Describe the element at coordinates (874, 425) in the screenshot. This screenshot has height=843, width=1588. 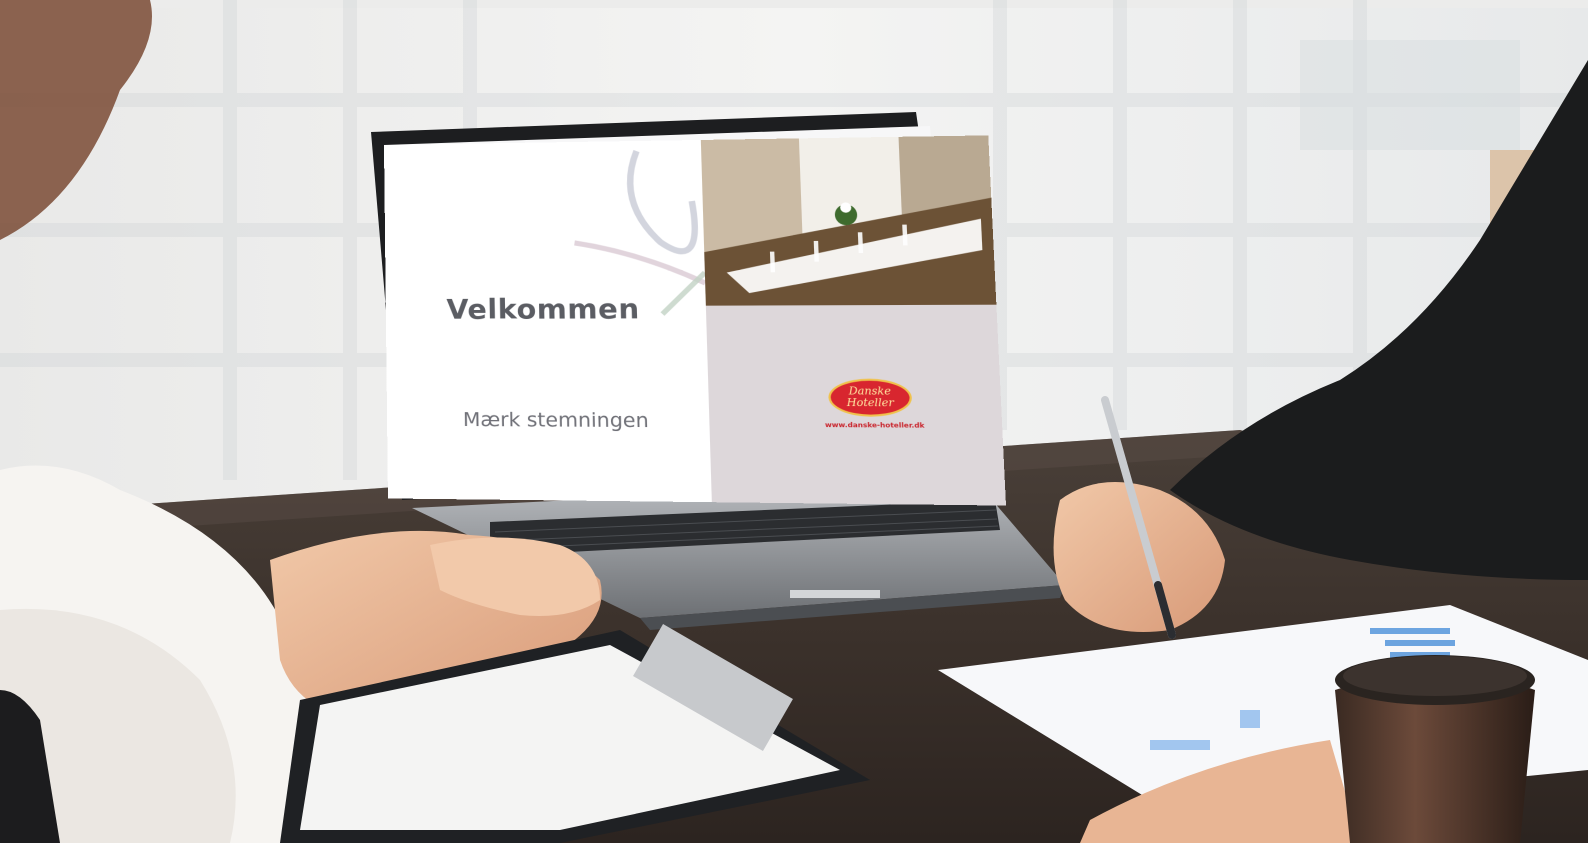
I see `logo-url: www.danske-hoteller.dk` at that location.